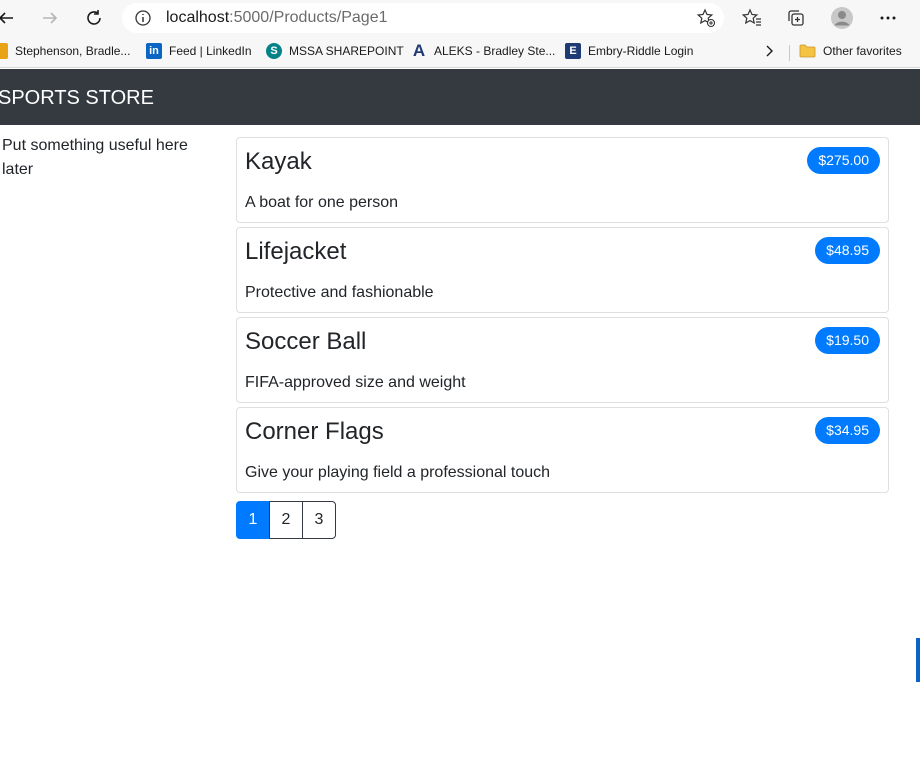 The width and height of the screenshot is (920, 762). I want to click on browser-toolbar: localhost:5000/Products/Page1, so click(460, 18).